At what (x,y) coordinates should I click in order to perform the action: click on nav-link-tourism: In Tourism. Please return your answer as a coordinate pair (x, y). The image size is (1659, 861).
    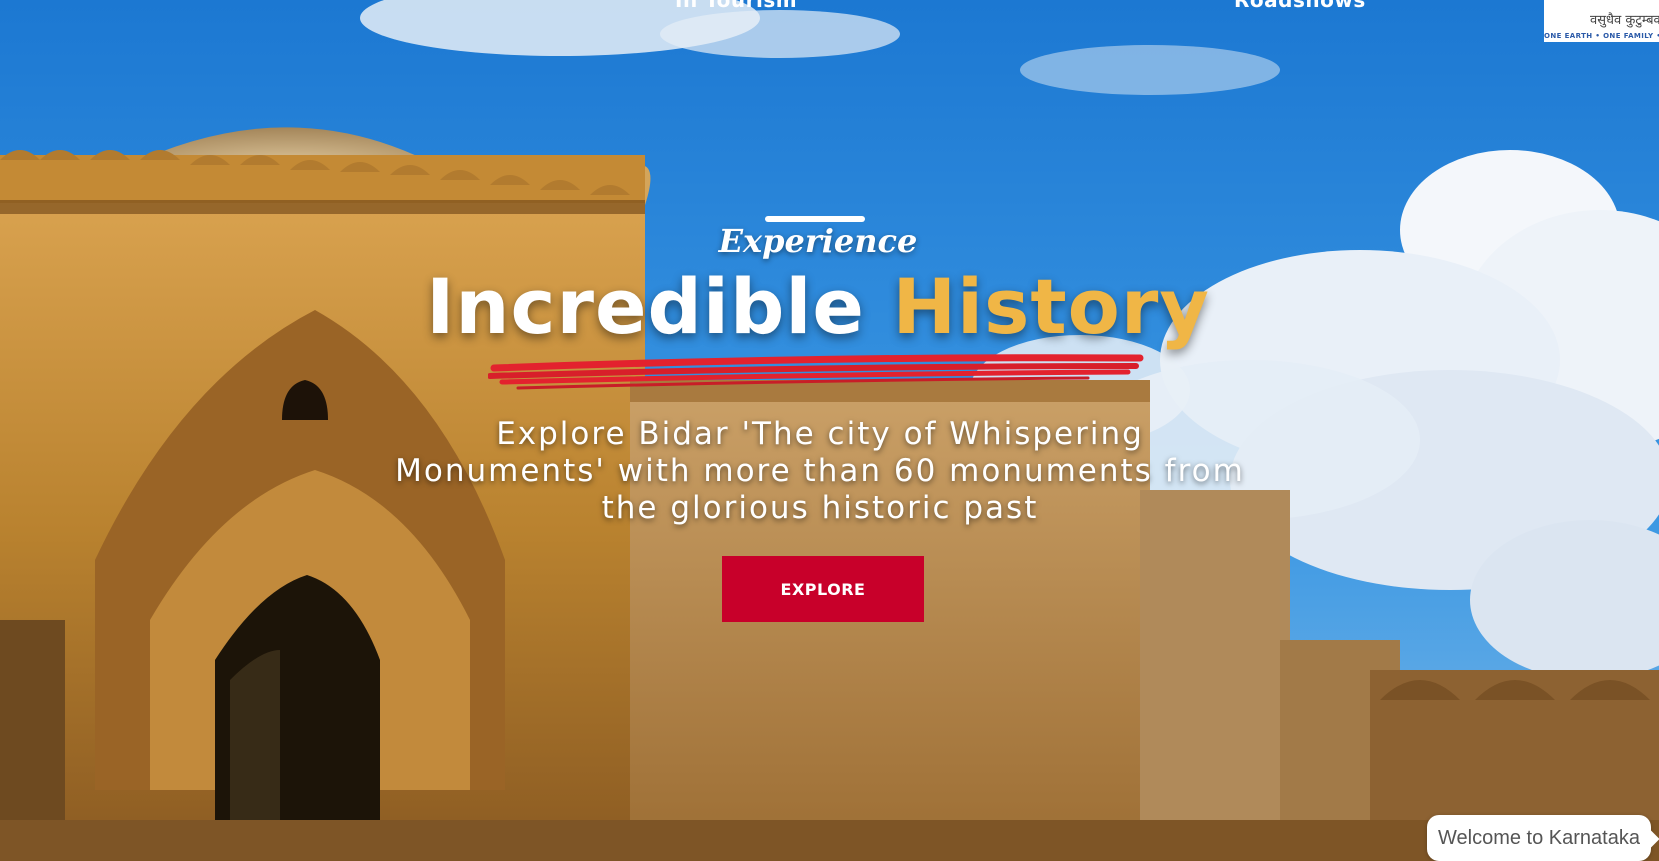
    Looking at the image, I should click on (736, 6).